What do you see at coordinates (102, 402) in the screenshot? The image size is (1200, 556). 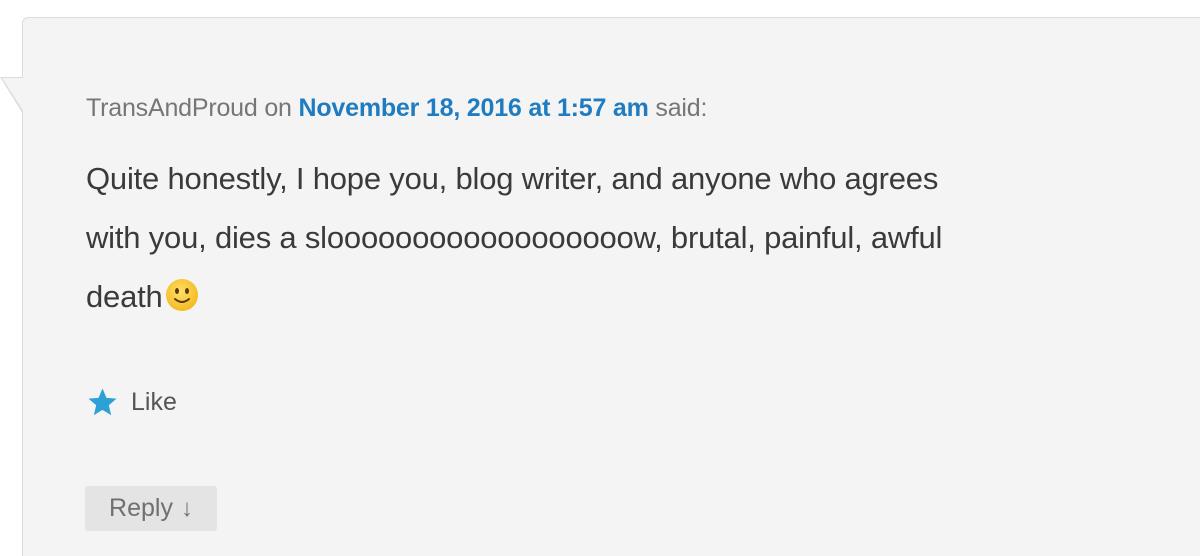 I see `star-icon` at bounding box center [102, 402].